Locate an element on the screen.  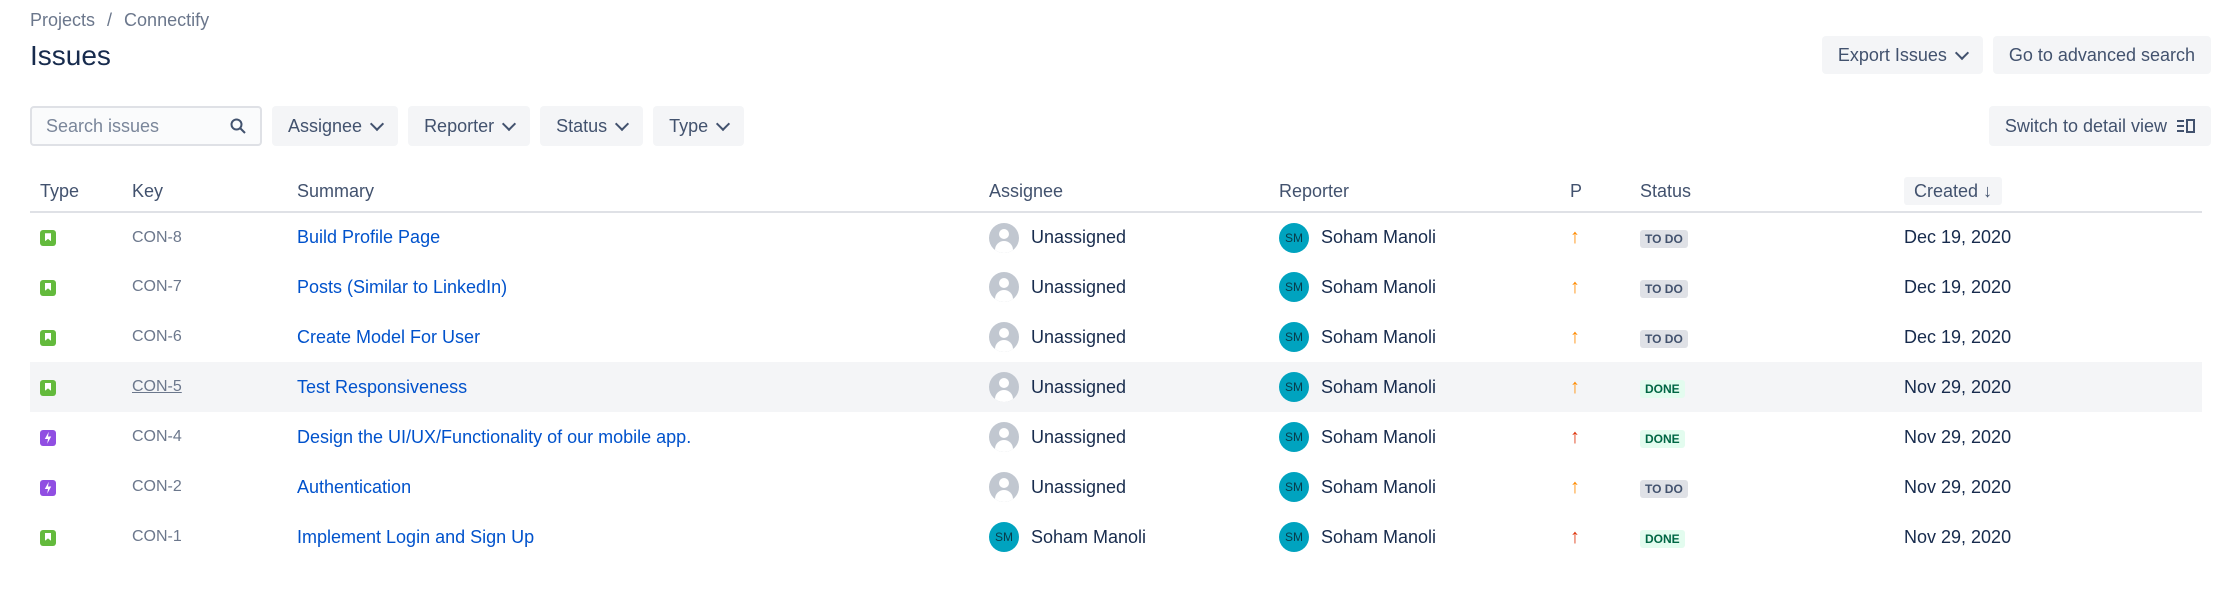
breadcrumb-projects-link: Projects is located at coordinates (62, 20).